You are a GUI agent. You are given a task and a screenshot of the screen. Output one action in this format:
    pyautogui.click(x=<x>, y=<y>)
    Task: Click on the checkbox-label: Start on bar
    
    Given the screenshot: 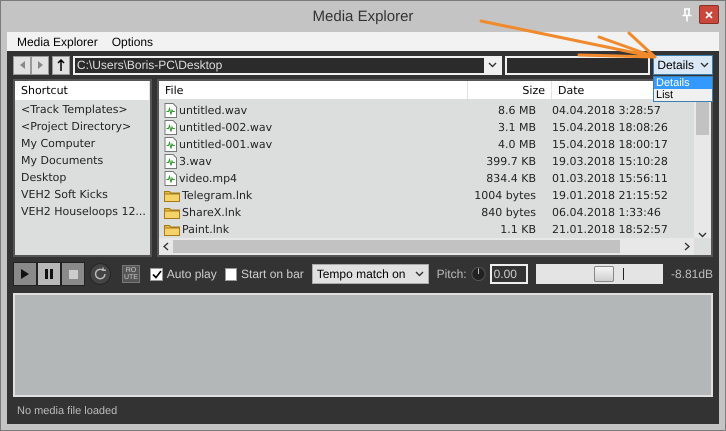 What is the action you would take?
    pyautogui.click(x=272, y=274)
    